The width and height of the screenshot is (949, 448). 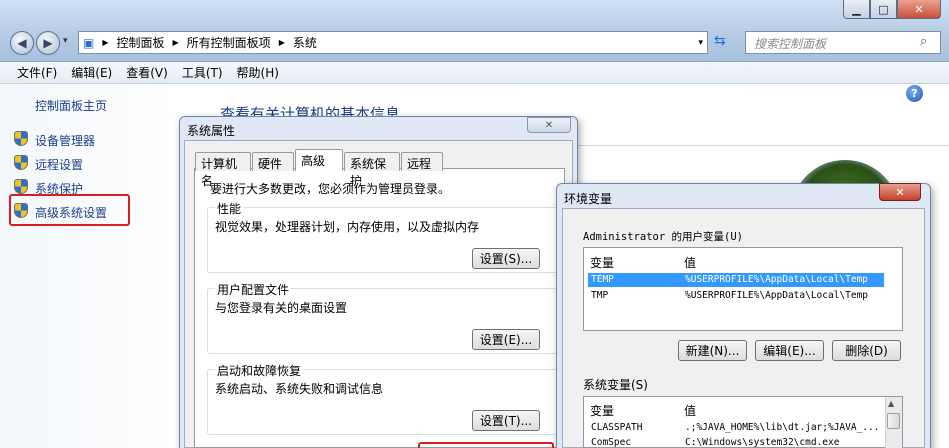 What do you see at coordinates (71, 105) in the screenshot?
I see `control-panel-home-link: 控制面板主页` at bounding box center [71, 105].